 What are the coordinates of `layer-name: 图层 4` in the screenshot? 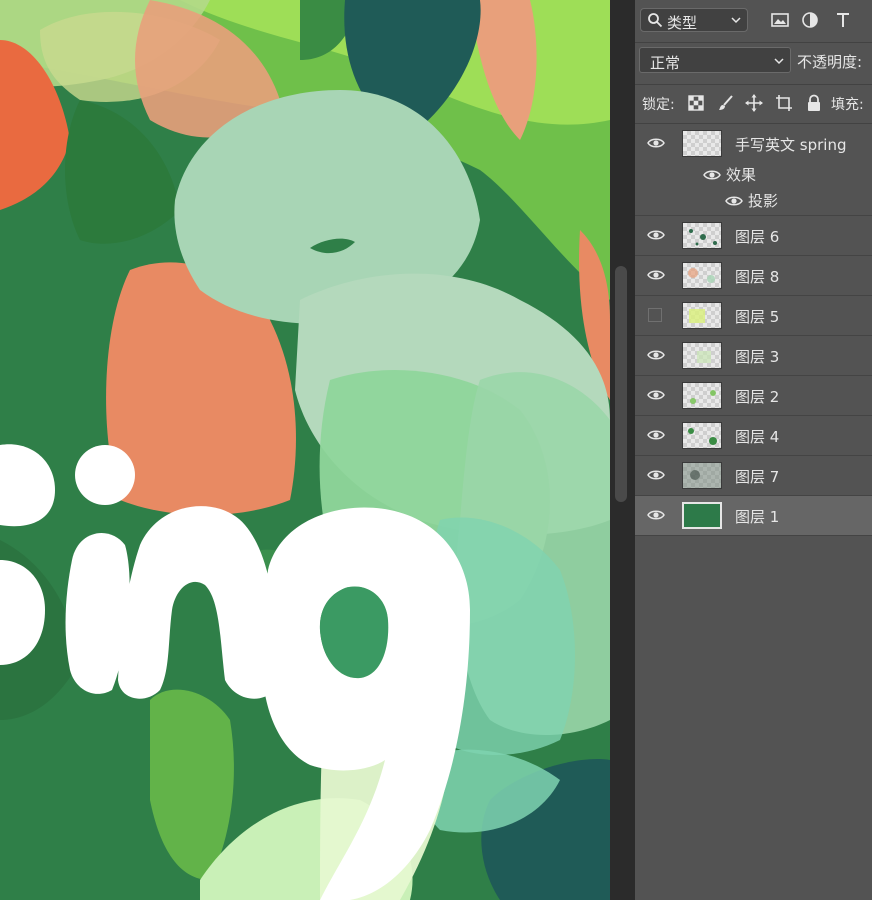 It's located at (757, 437).